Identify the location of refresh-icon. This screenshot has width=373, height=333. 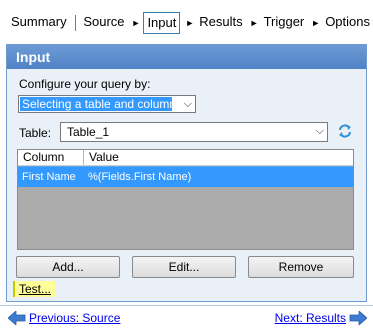
(345, 131).